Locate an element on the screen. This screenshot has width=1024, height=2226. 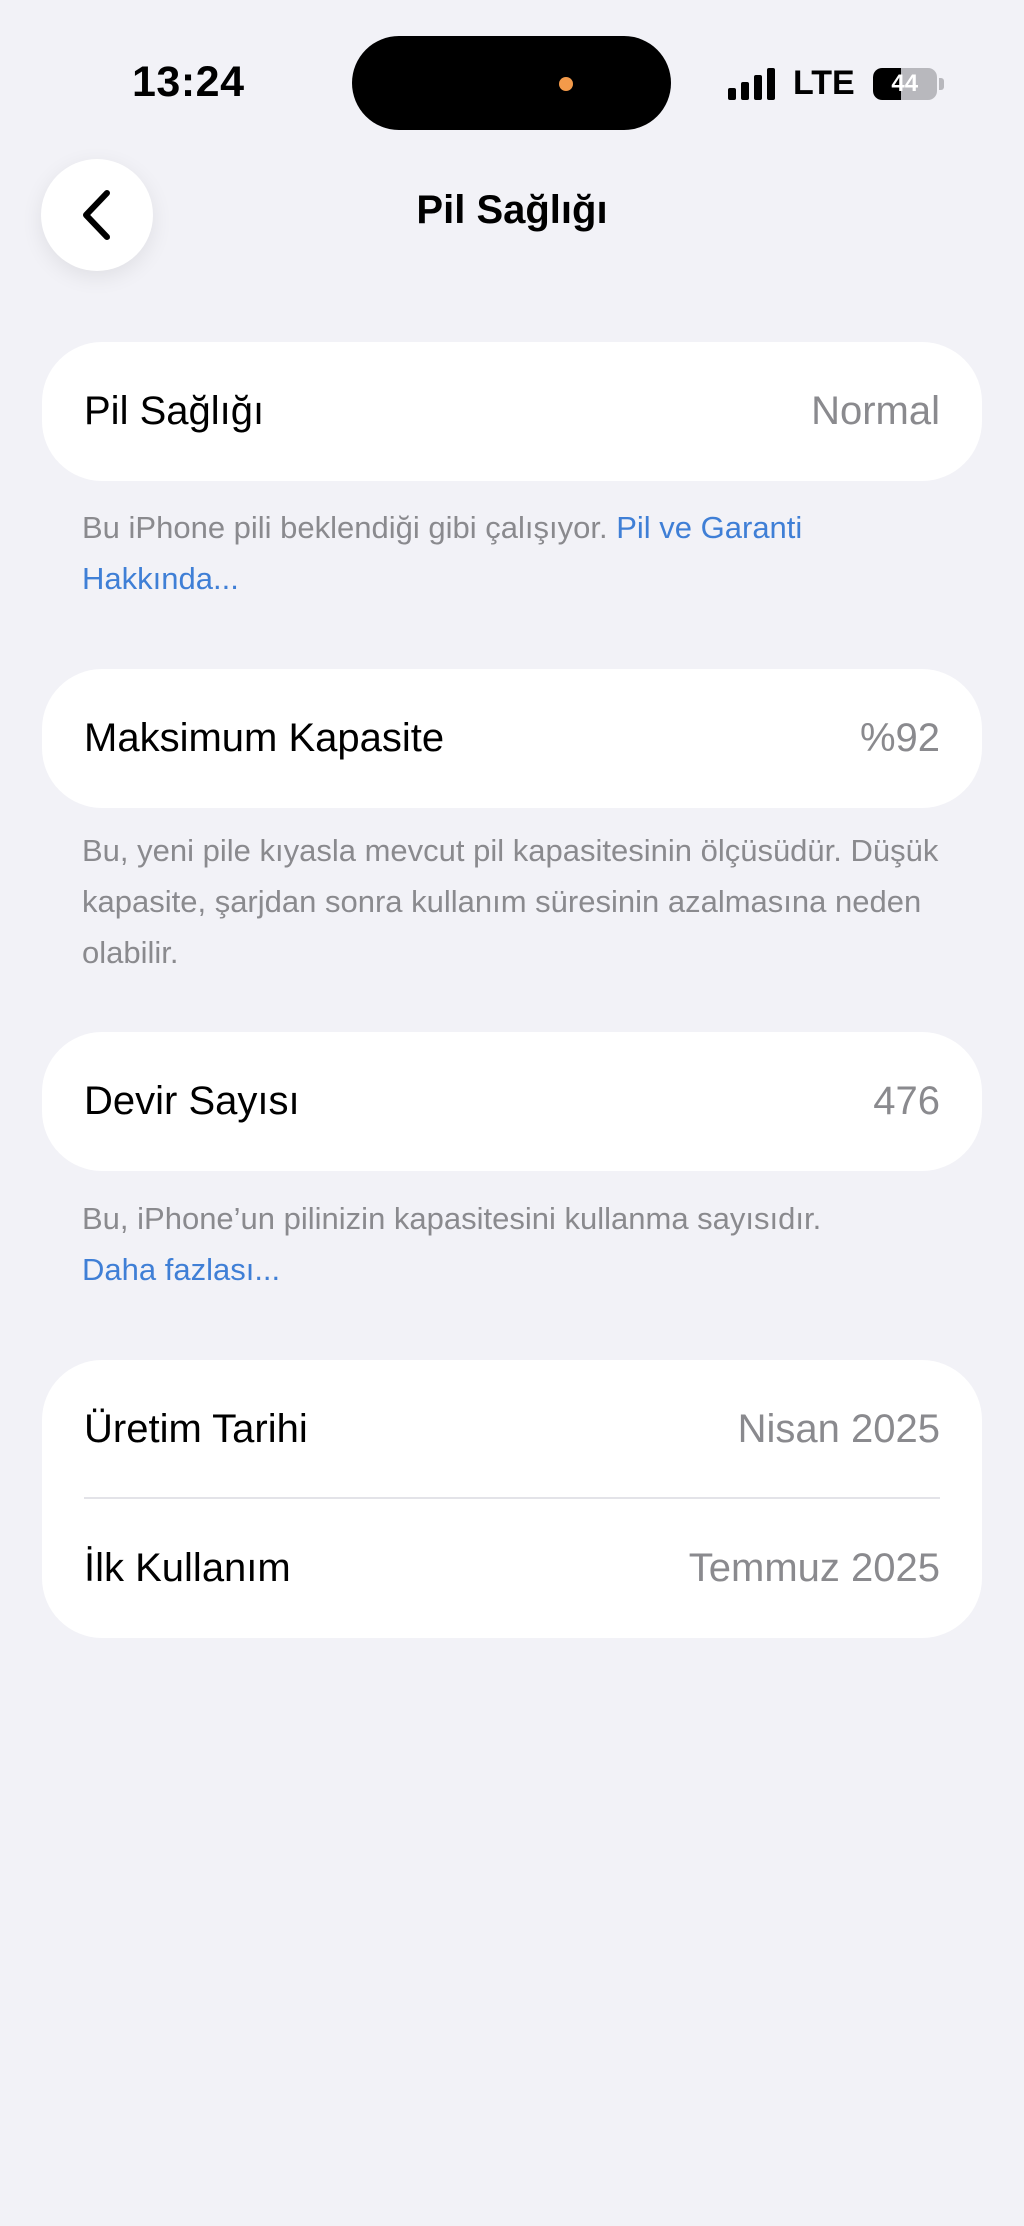
max-capacity-card: Maksimum Kapasite %92 is located at coordinates (512, 738).